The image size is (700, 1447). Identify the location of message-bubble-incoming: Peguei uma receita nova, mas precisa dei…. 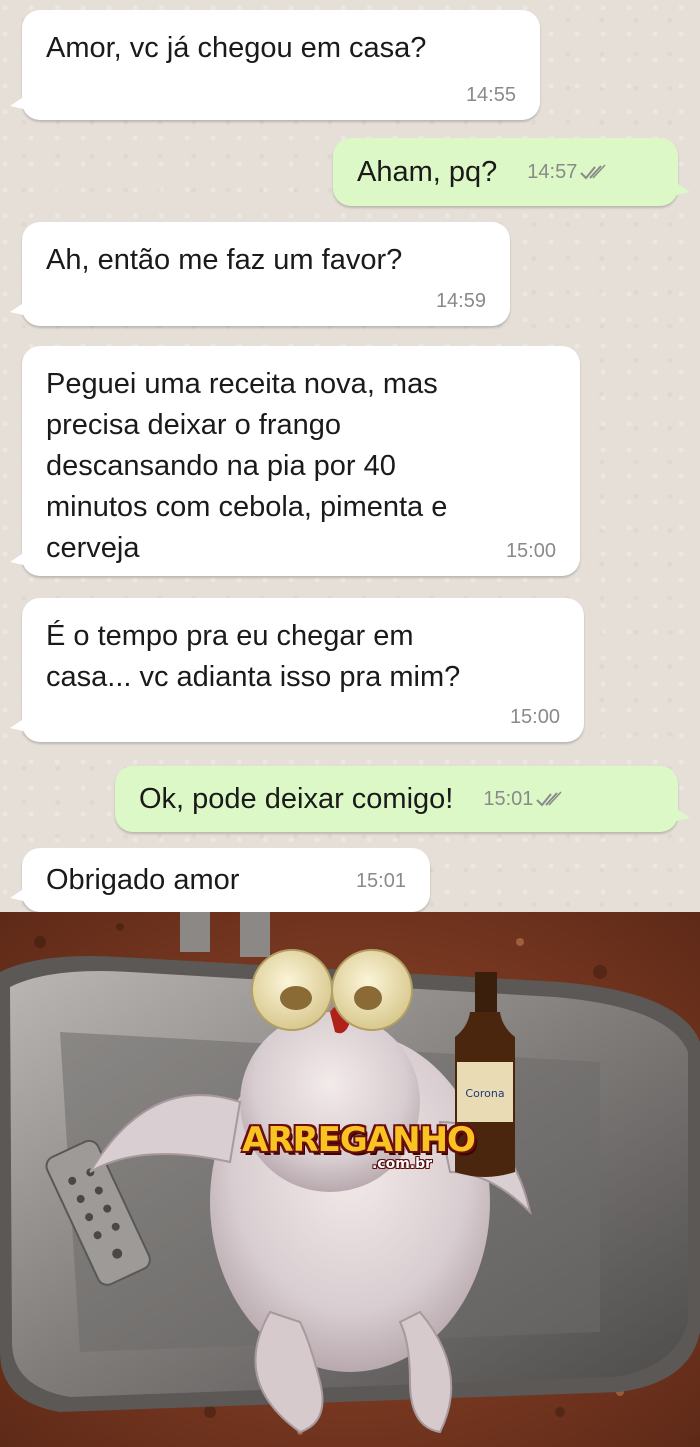
(295, 461).